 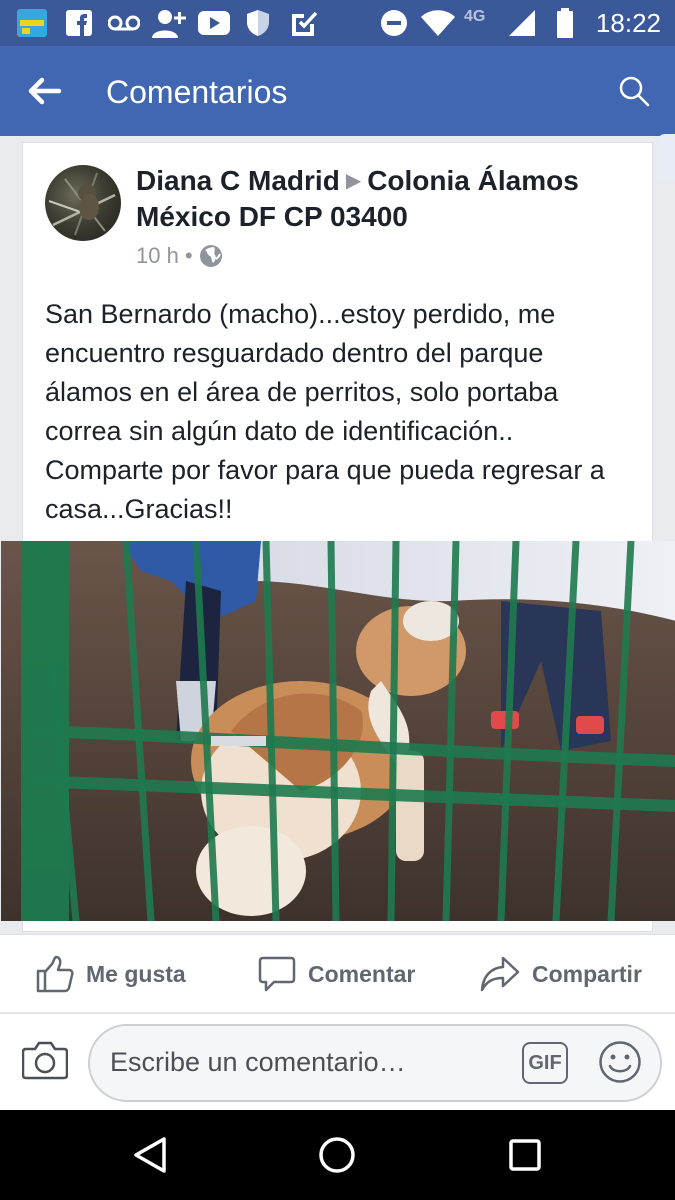 I want to click on game-app-icon, so click(x=32, y=23).